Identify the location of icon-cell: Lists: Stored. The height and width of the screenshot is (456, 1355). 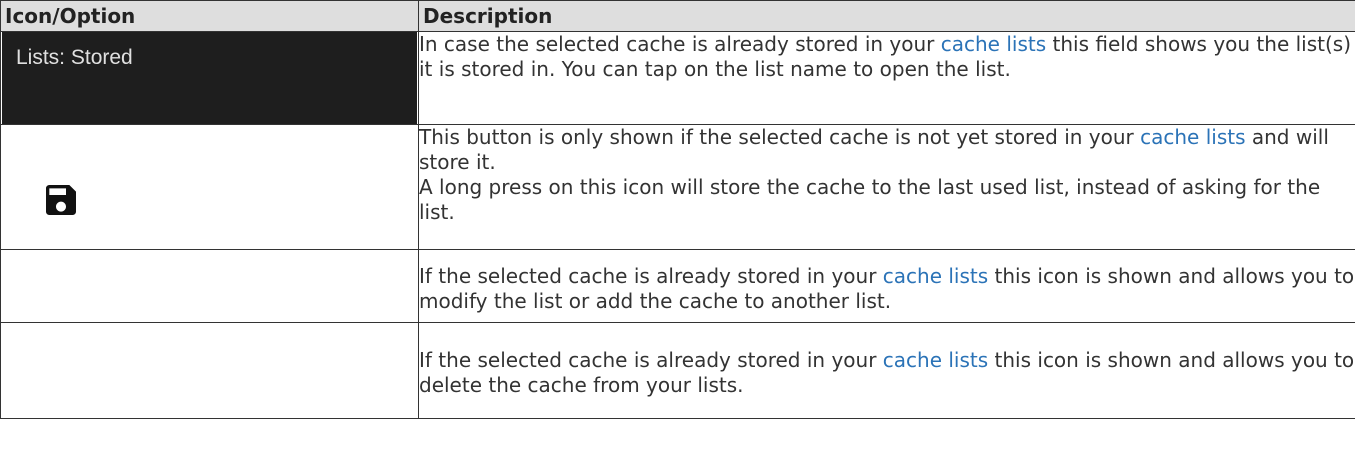
(209, 78).